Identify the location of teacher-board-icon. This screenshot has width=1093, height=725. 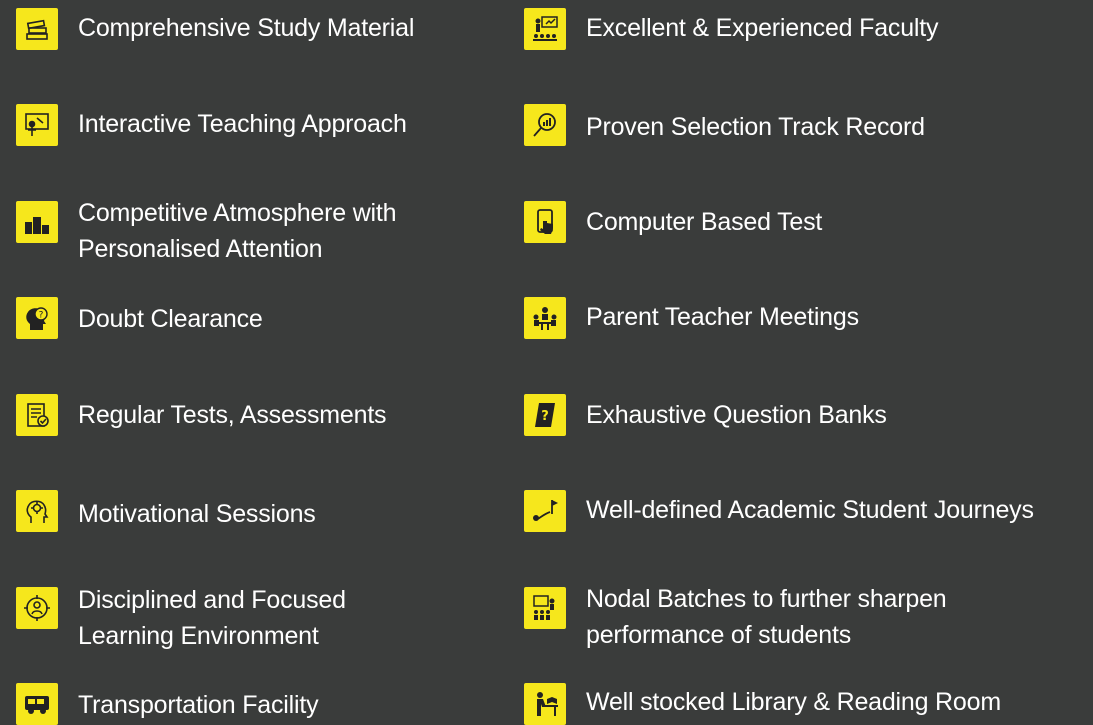
(37, 125).